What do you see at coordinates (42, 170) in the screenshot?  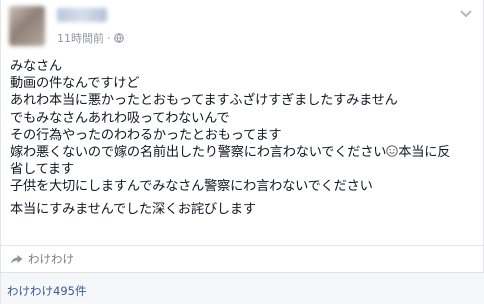 I see `post-line: 省してます` at bounding box center [42, 170].